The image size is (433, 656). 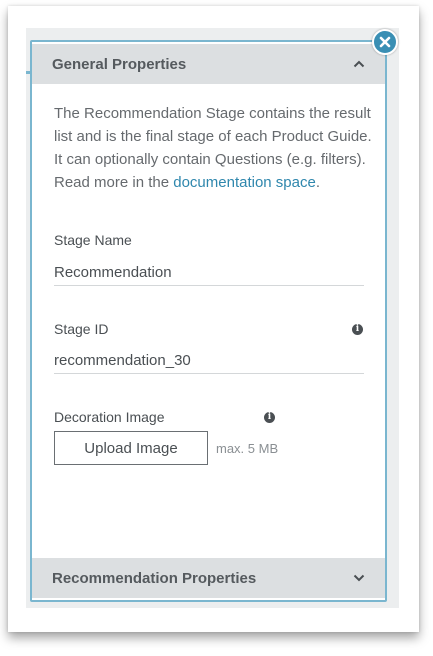 I want to click on max-size-hint: max. 5 MB, so click(x=247, y=448).